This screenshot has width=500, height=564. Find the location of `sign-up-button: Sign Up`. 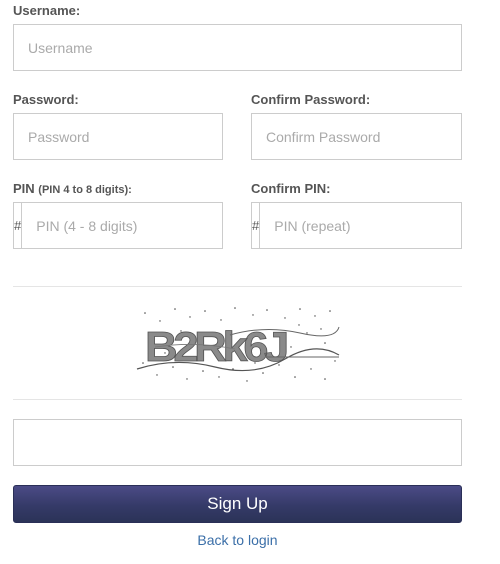

sign-up-button: Sign Up is located at coordinates (237, 504).